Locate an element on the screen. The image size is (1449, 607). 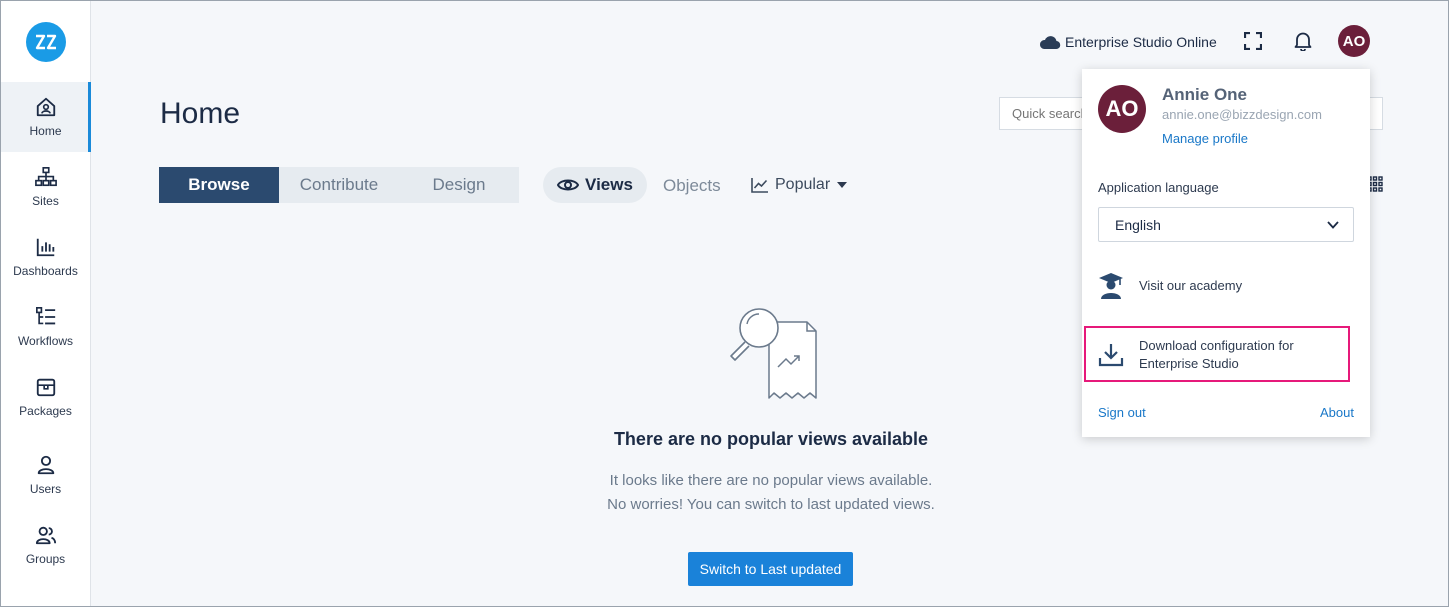
workflow-icon is located at coordinates (45, 316).